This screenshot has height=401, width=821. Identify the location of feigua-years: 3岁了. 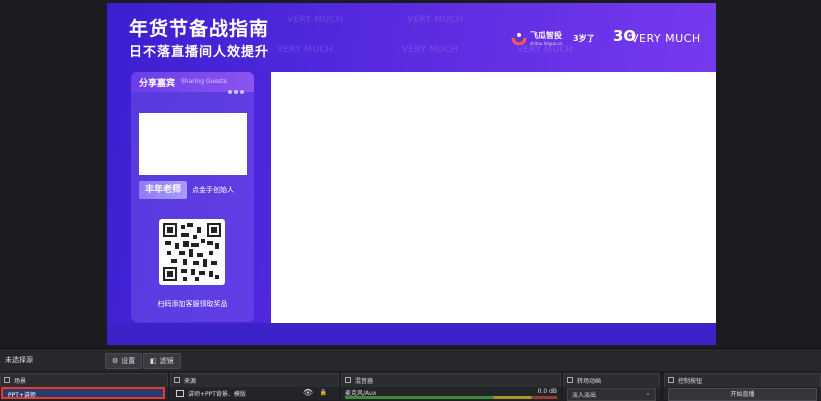
(584, 38).